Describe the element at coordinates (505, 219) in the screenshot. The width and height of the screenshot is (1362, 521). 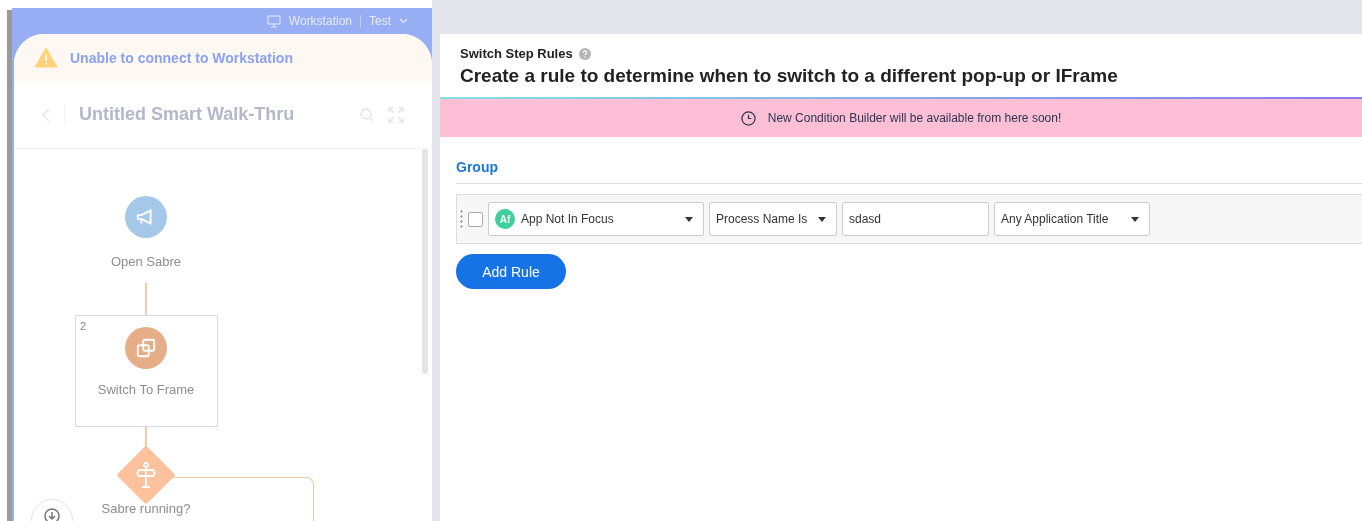
I see `app-badge: Af` at that location.